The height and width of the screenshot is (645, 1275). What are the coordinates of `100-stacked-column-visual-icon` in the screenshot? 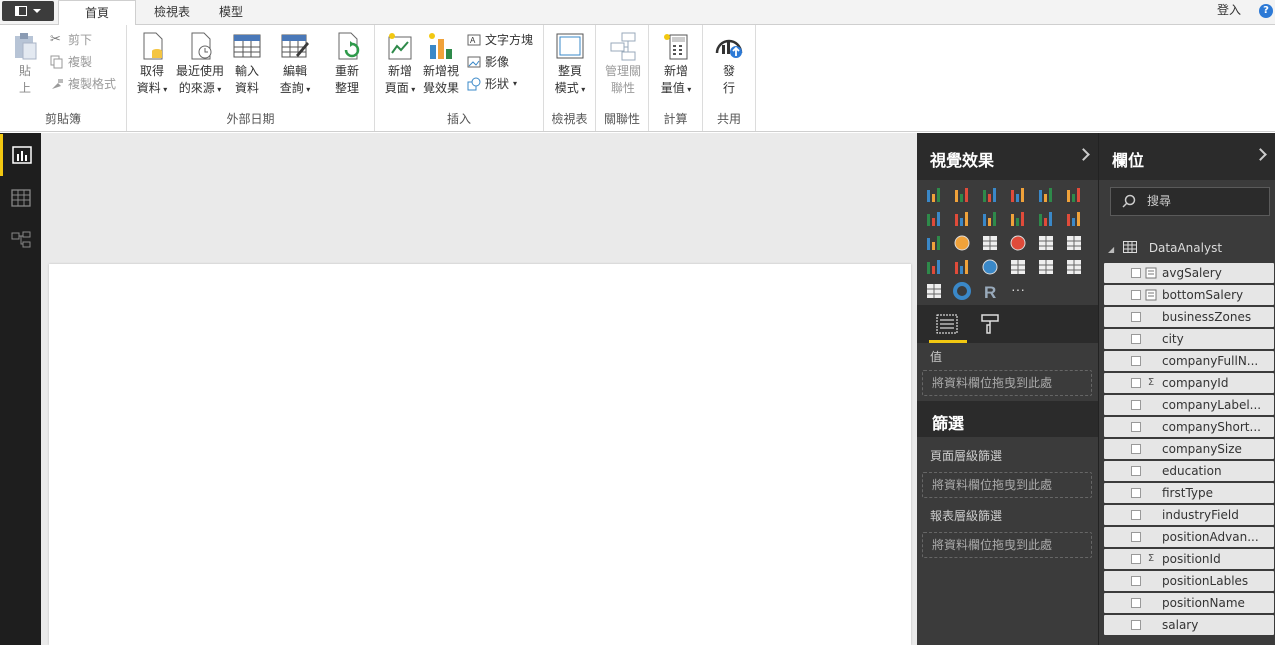 It's located at (1074, 195).